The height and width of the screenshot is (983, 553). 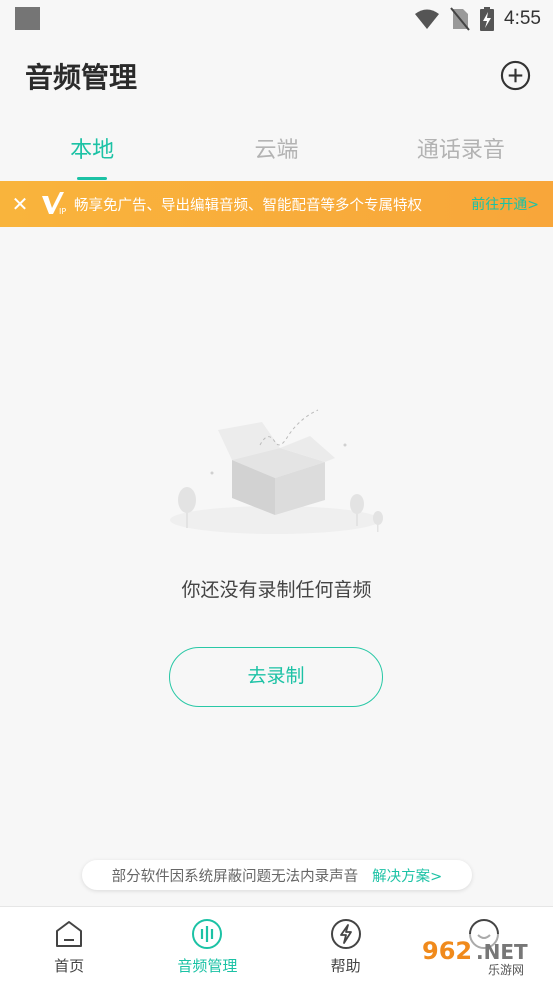 I want to click on vip-open-link: 前往开通>, so click(x=505, y=204).